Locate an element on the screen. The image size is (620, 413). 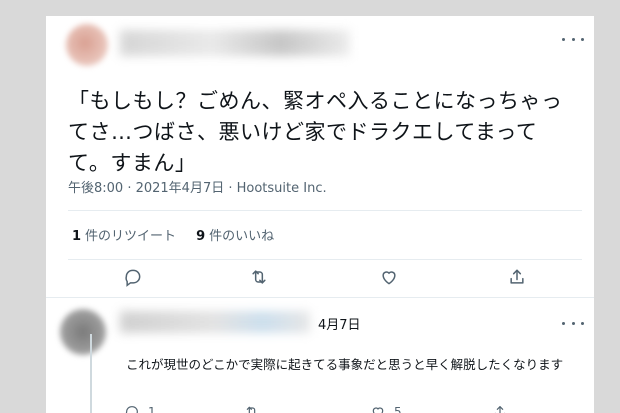
tweet-header is located at coordinates (320, 41).